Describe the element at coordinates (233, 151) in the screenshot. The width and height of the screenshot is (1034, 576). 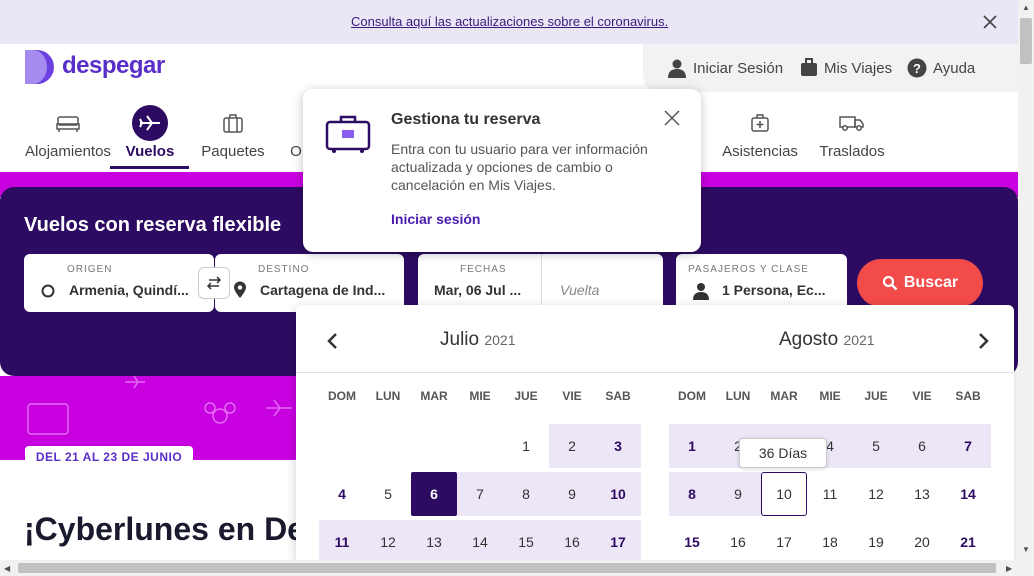
I see `nav-label: Paquetes` at that location.